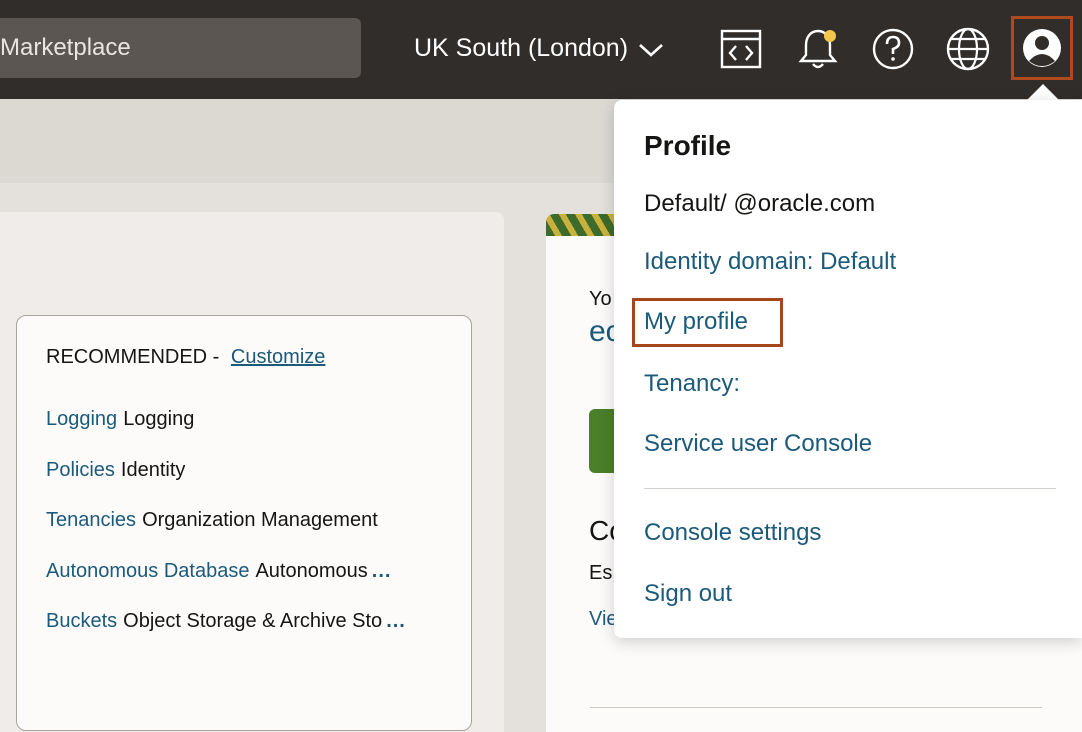 The height and width of the screenshot is (732, 1082). Describe the element at coordinates (770, 262) in the screenshot. I see `identity-domain-link: Identity domain: Default` at that location.